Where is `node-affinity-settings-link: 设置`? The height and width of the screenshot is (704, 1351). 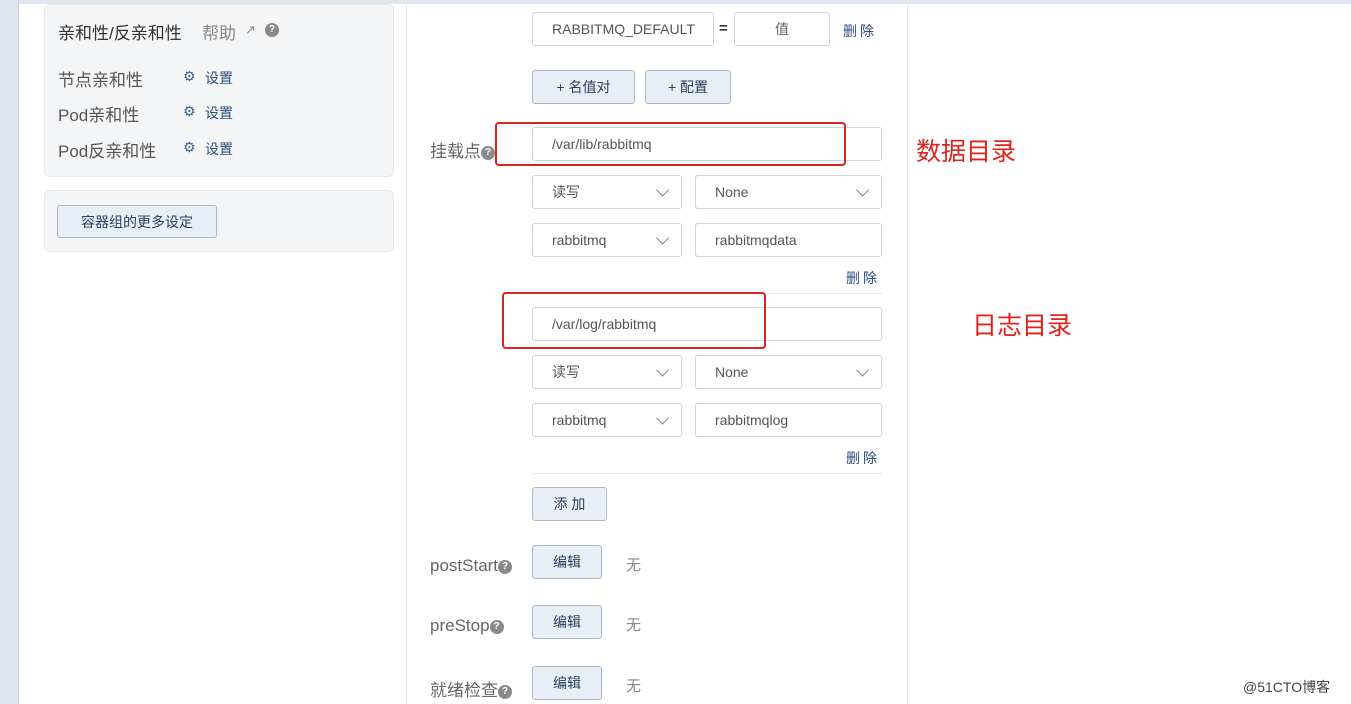 node-affinity-settings-link: 设置 is located at coordinates (219, 78).